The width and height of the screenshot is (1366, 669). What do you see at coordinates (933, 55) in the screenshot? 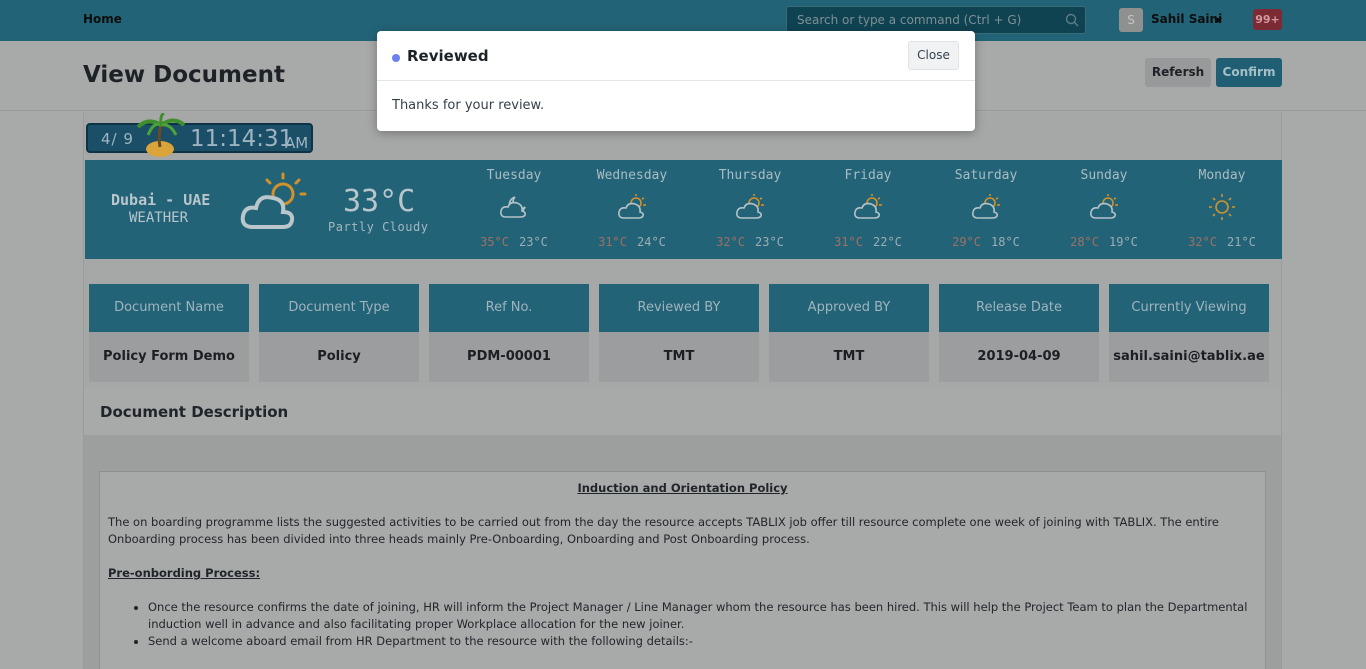
I see `close-button: Close` at bounding box center [933, 55].